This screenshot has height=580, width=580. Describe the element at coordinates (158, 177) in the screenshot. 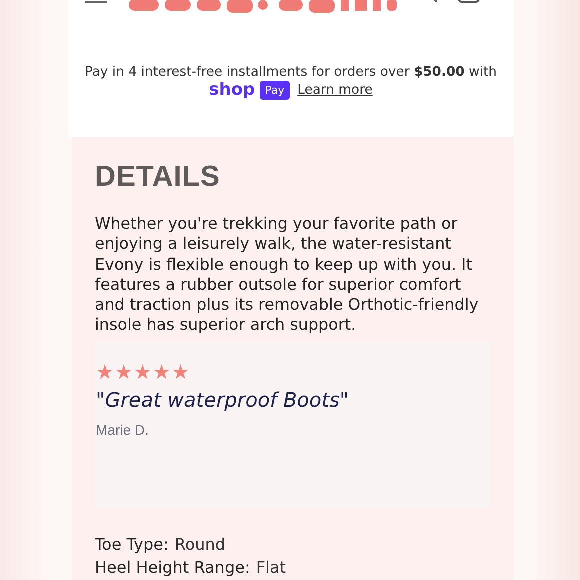

I see `details-heading: DETAILS` at that location.